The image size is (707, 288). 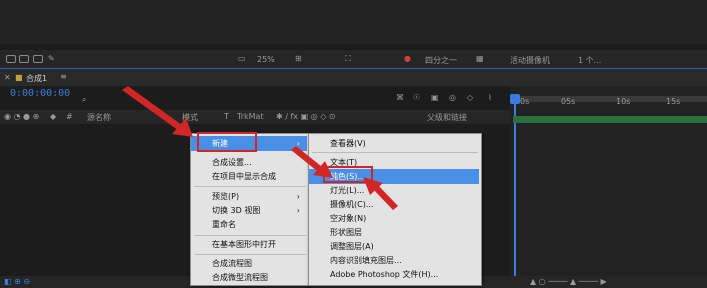 What do you see at coordinates (157, 111) in the screenshot?
I see `arrow-to-new-icon` at bounding box center [157, 111].